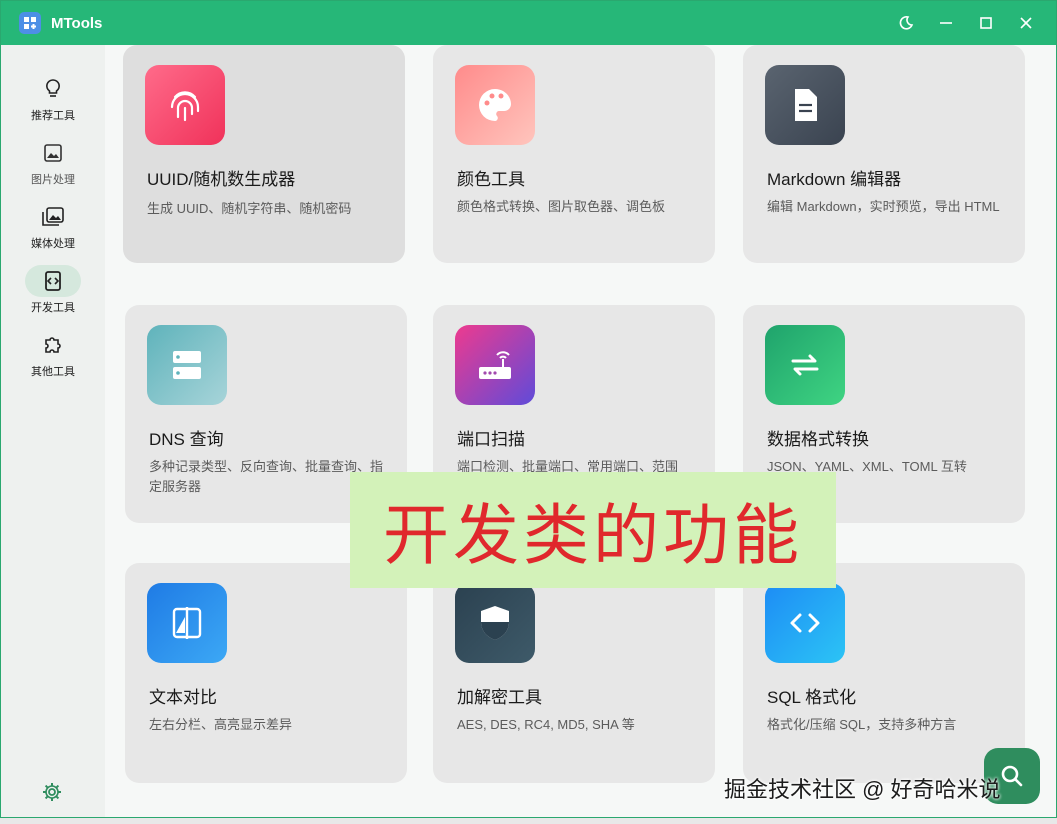  I want to click on swap-icon, so click(805, 365).